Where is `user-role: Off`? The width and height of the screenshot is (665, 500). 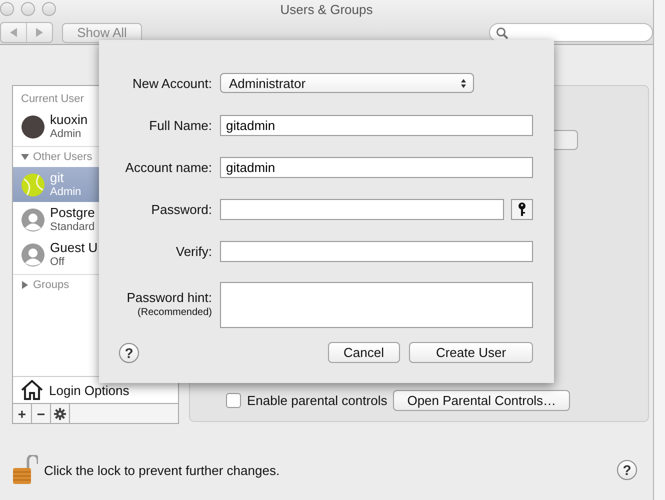
user-role: Off is located at coordinates (58, 261).